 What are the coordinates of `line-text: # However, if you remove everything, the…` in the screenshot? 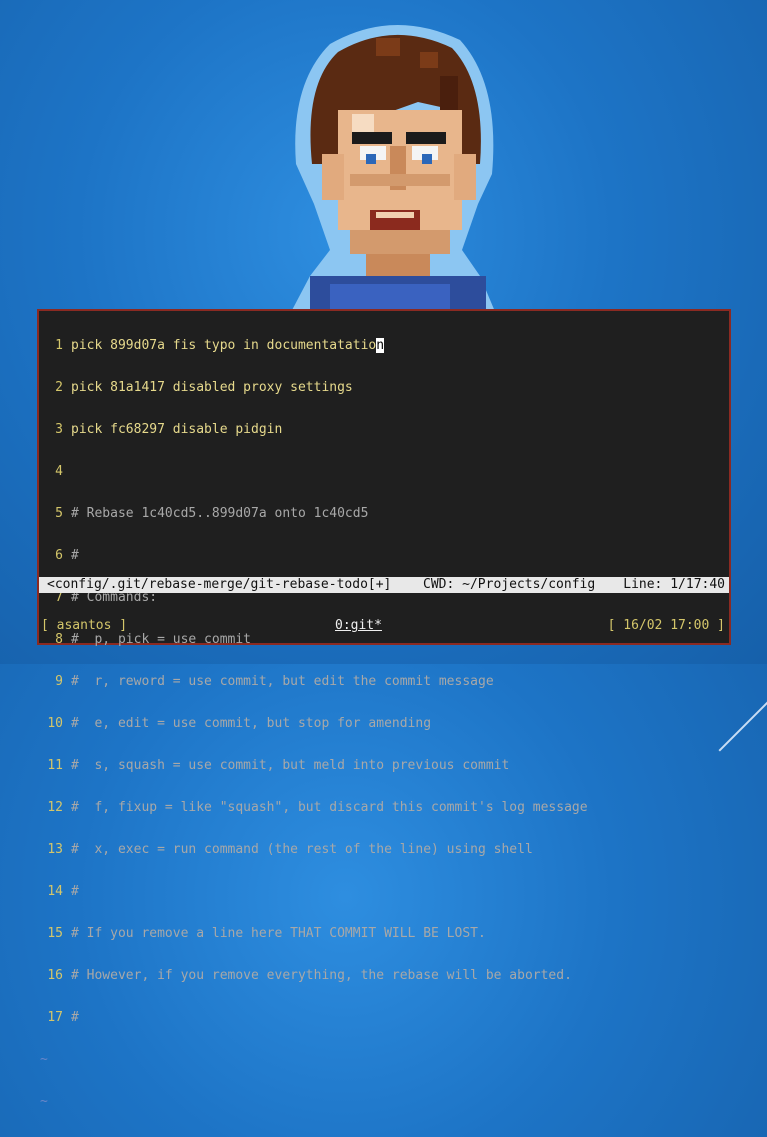 It's located at (321, 975).